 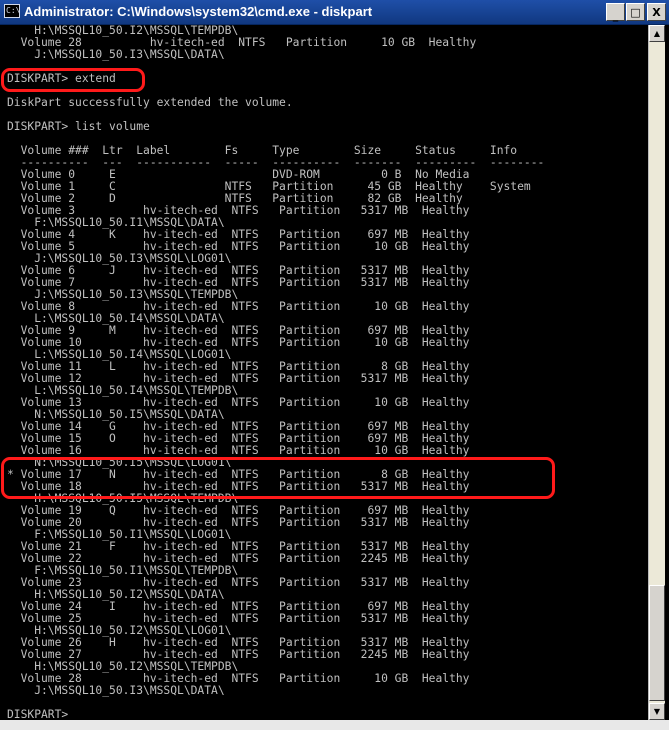 I want to click on scroll-up-button: ▲, so click(x=657, y=33).